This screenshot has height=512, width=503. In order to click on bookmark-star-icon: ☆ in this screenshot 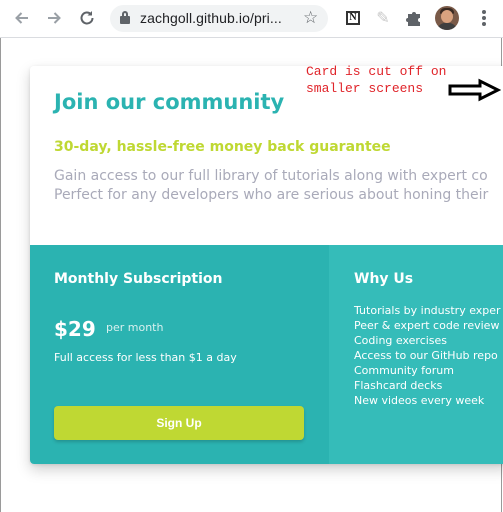, I will do `click(310, 18)`.